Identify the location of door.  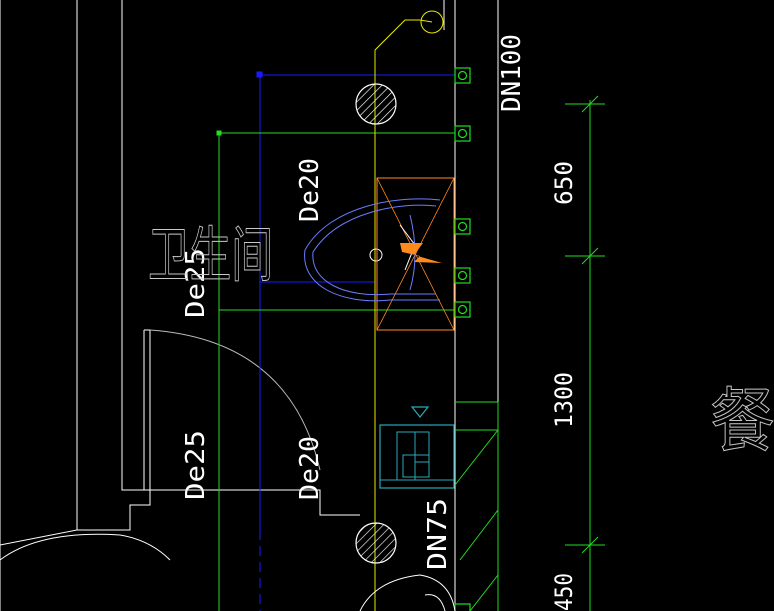
(232, 410).